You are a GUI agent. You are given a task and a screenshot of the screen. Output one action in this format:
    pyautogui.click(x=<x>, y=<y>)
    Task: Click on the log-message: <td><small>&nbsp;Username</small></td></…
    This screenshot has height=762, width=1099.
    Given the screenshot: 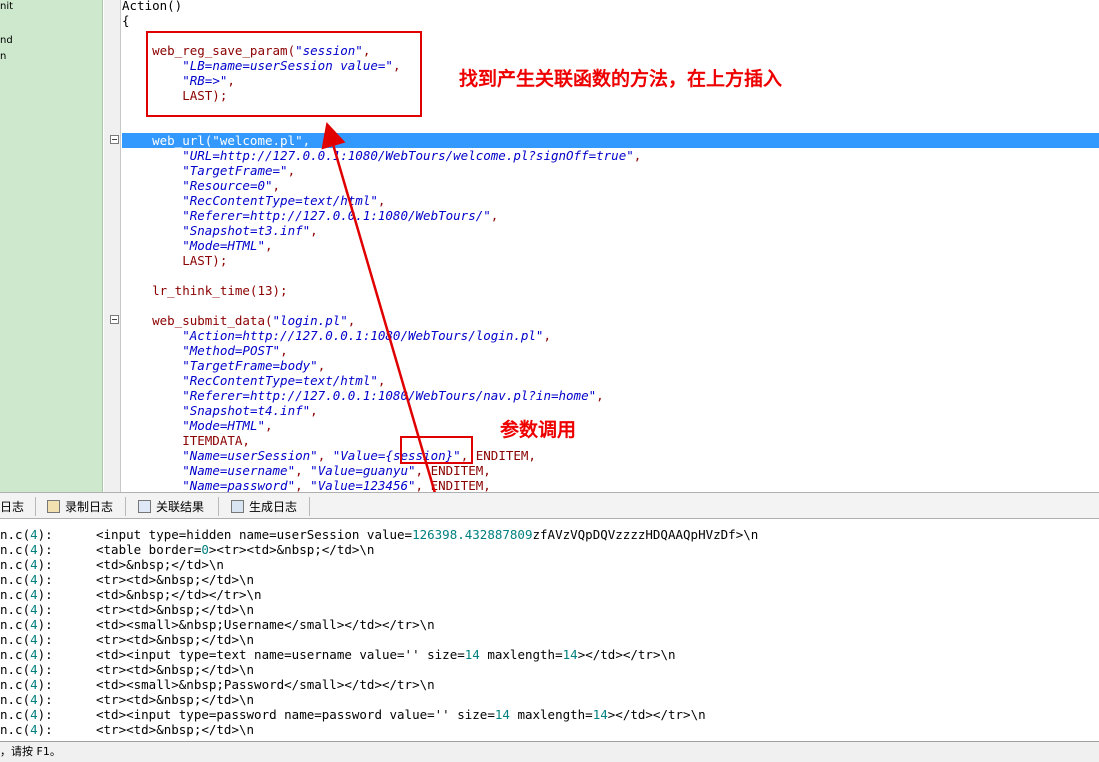 What is the action you would take?
    pyautogui.click(x=265, y=624)
    